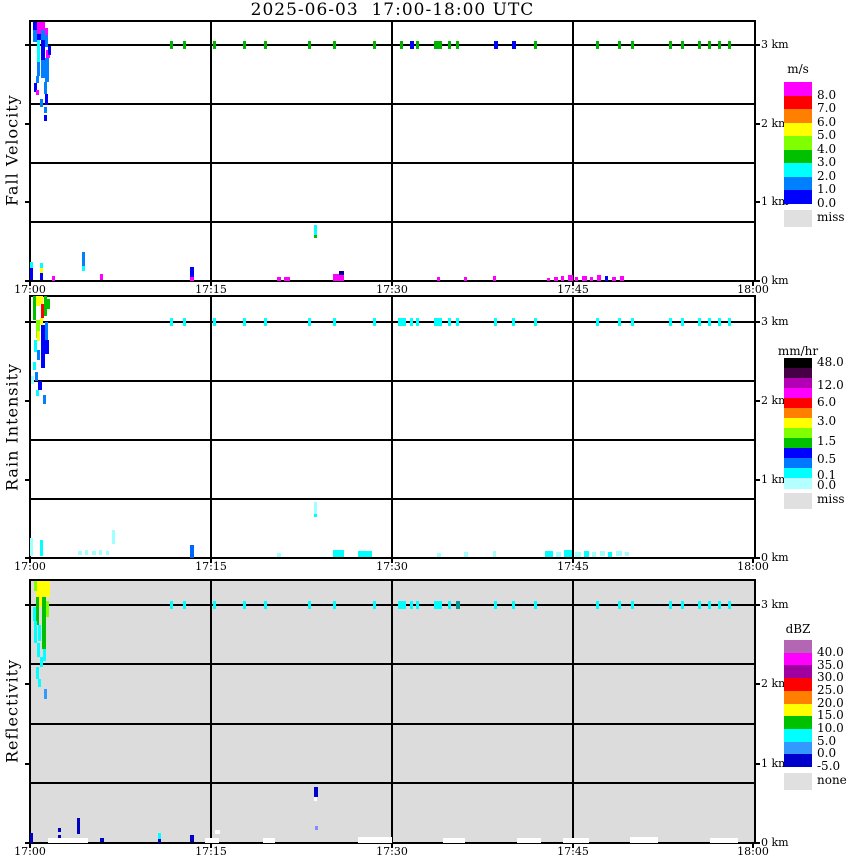 This screenshot has height=868, width=850. What do you see at coordinates (12, 711) in the screenshot?
I see `panel-title-reflectivity: Reflectivity` at bounding box center [12, 711].